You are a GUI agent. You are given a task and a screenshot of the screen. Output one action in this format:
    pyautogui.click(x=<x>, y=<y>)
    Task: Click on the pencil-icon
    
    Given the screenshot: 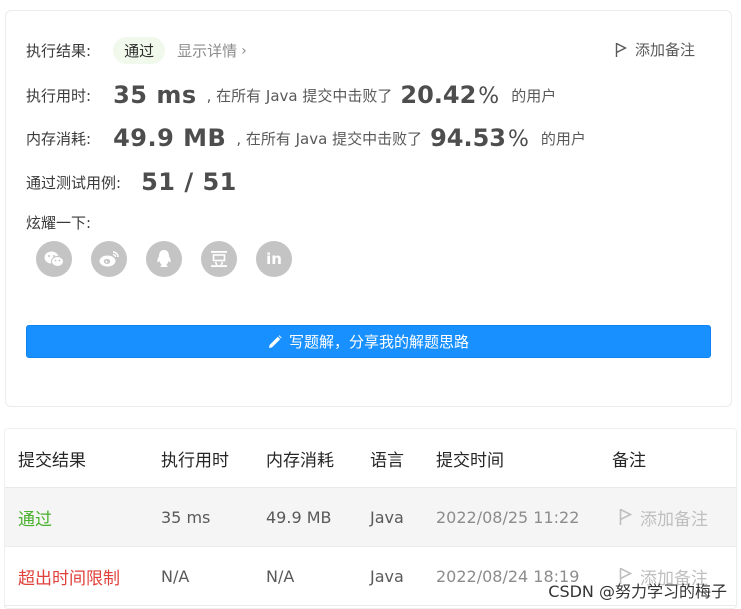 What is the action you would take?
    pyautogui.click(x=275, y=341)
    